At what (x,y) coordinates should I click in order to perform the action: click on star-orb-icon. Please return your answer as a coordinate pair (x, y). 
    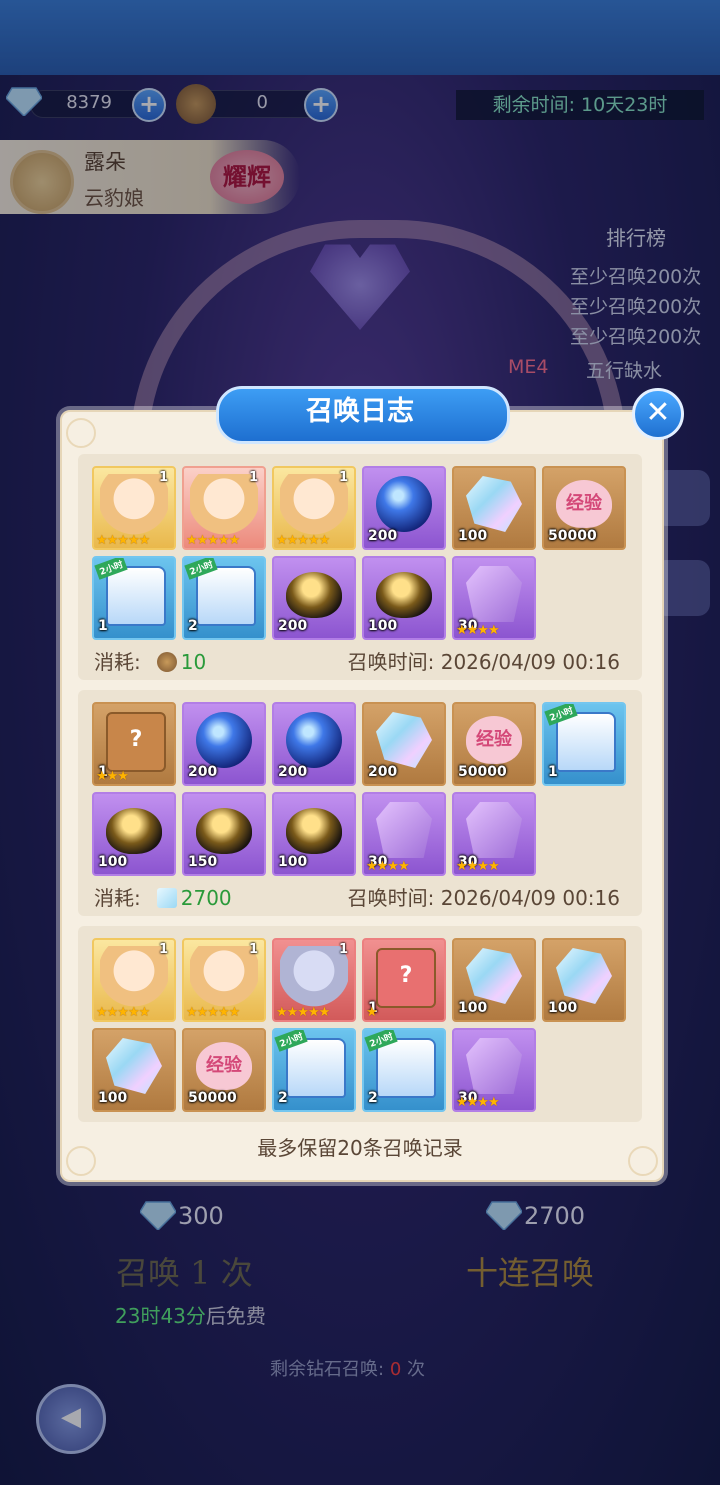
    Looking at the image, I should click on (314, 740).